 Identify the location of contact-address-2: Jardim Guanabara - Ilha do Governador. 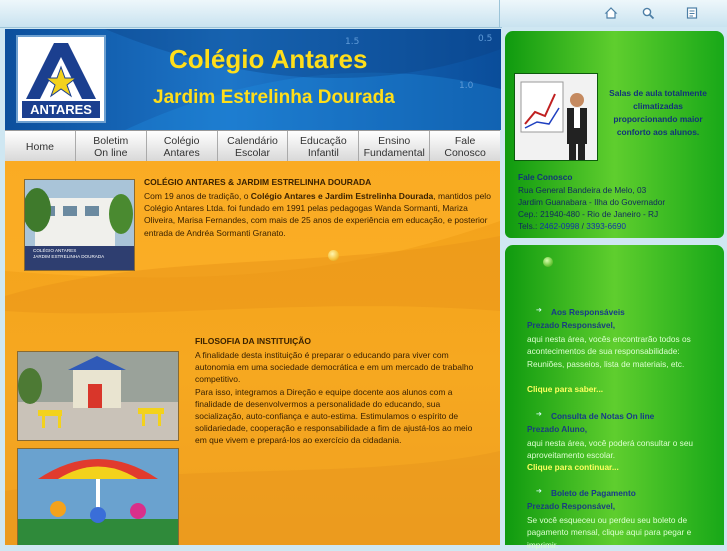
(592, 202).